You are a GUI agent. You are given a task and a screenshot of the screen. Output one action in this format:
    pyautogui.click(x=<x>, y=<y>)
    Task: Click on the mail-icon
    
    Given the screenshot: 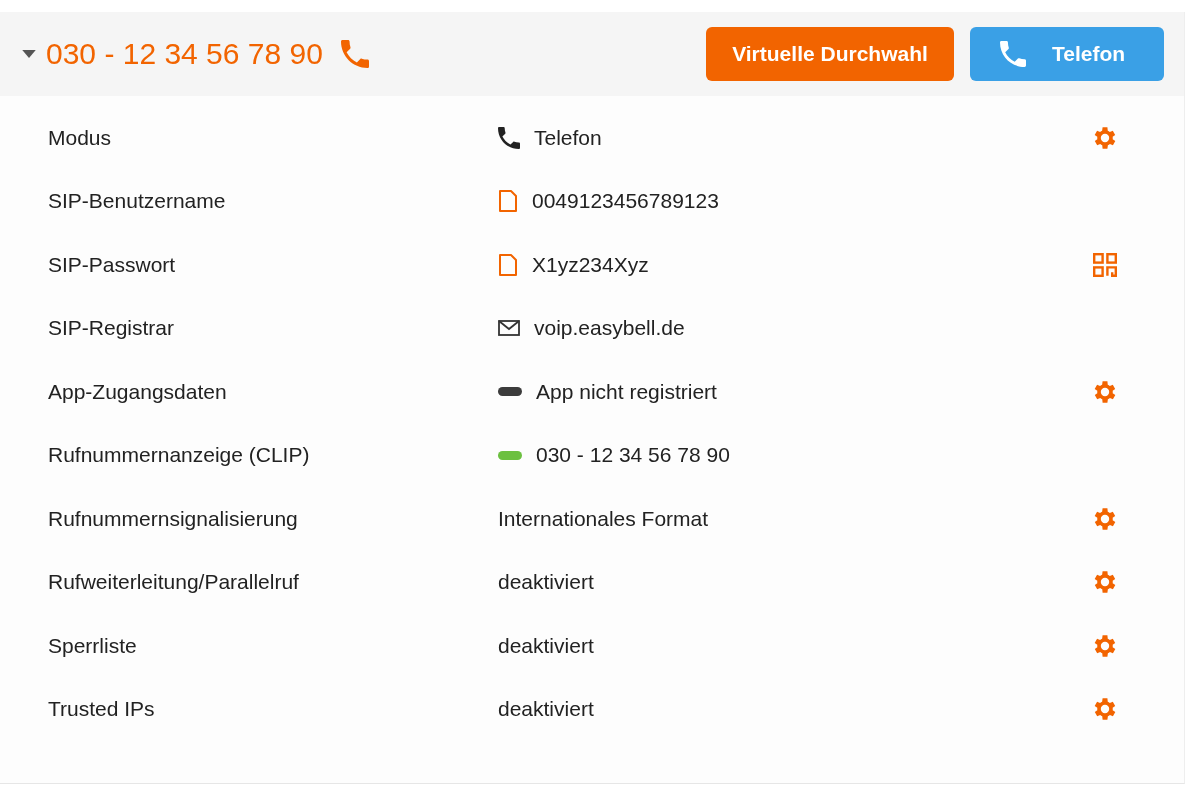 What is the action you would take?
    pyautogui.click(x=509, y=328)
    